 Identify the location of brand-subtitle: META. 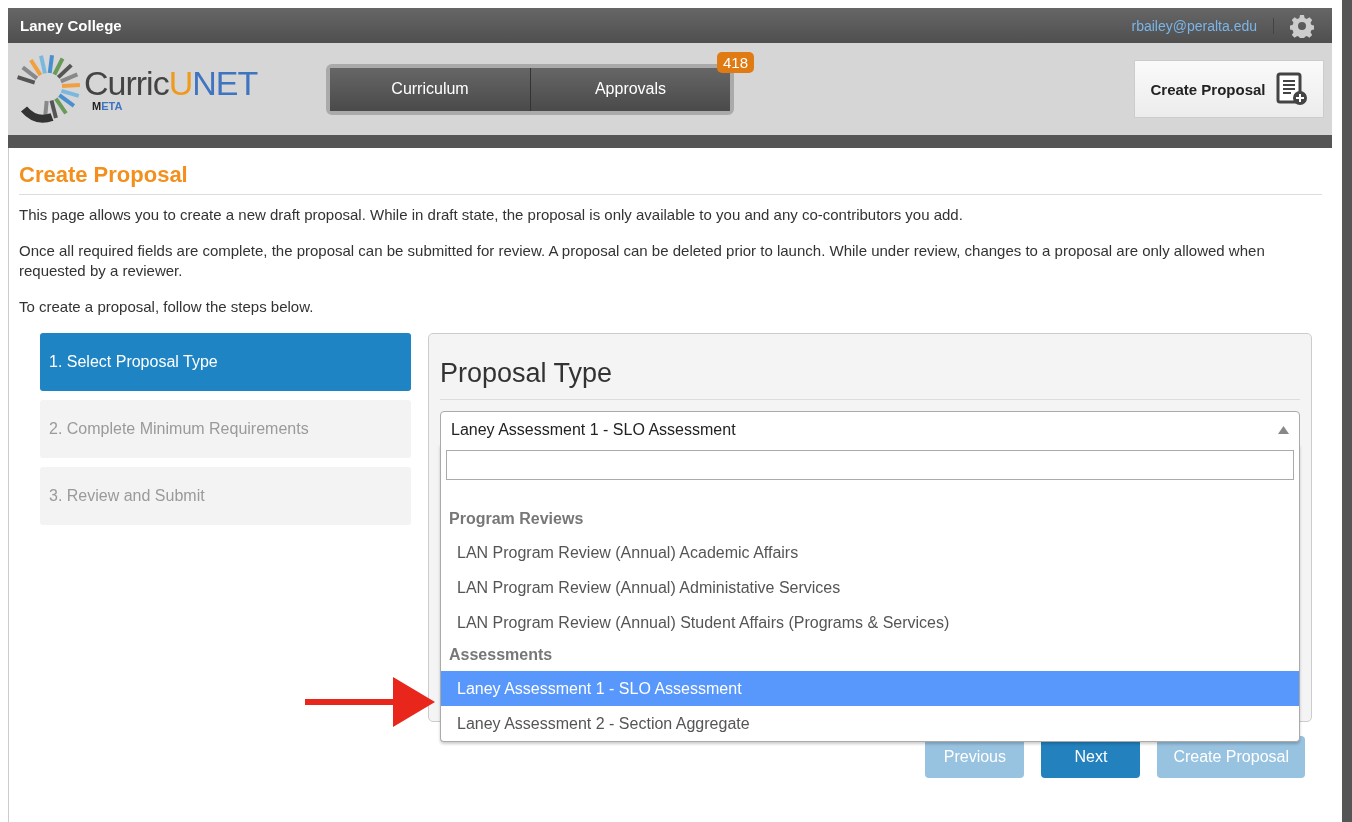
(108, 106).